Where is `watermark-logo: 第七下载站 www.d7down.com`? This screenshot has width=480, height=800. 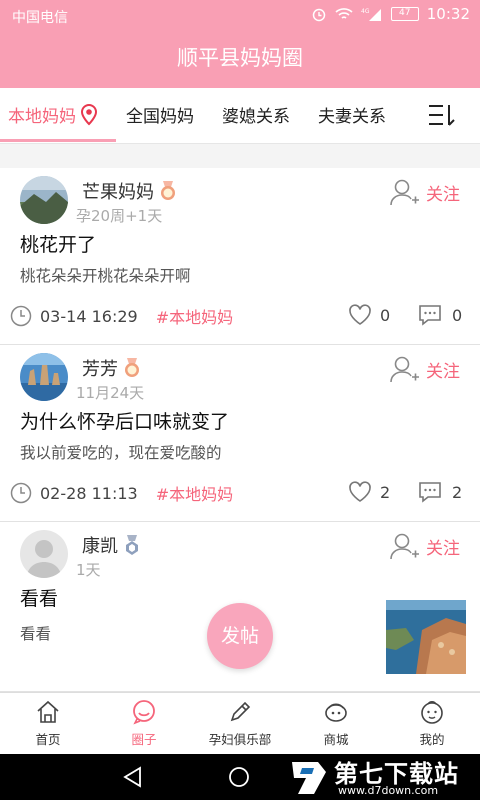
watermark-logo: 第七下载站 www.d7down.com is located at coordinates (383, 775).